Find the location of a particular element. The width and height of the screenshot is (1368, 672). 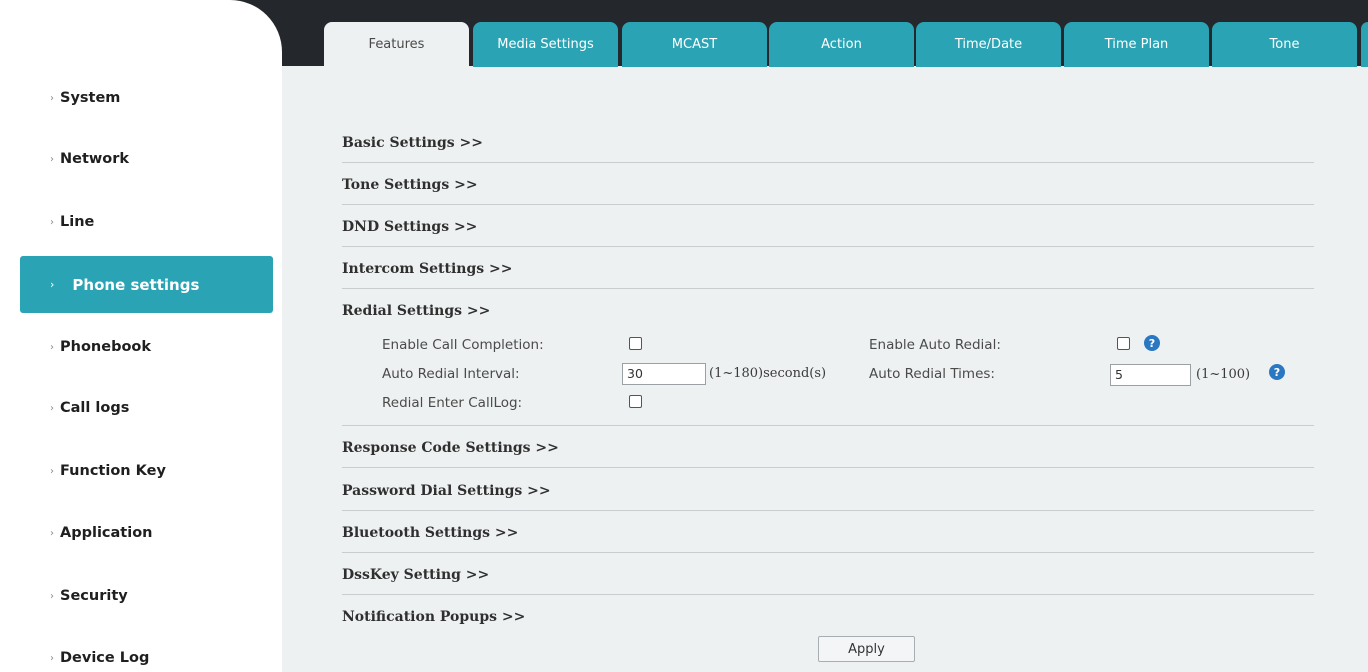

sidebar-item-label: Application is located at coordinates (106, 533).